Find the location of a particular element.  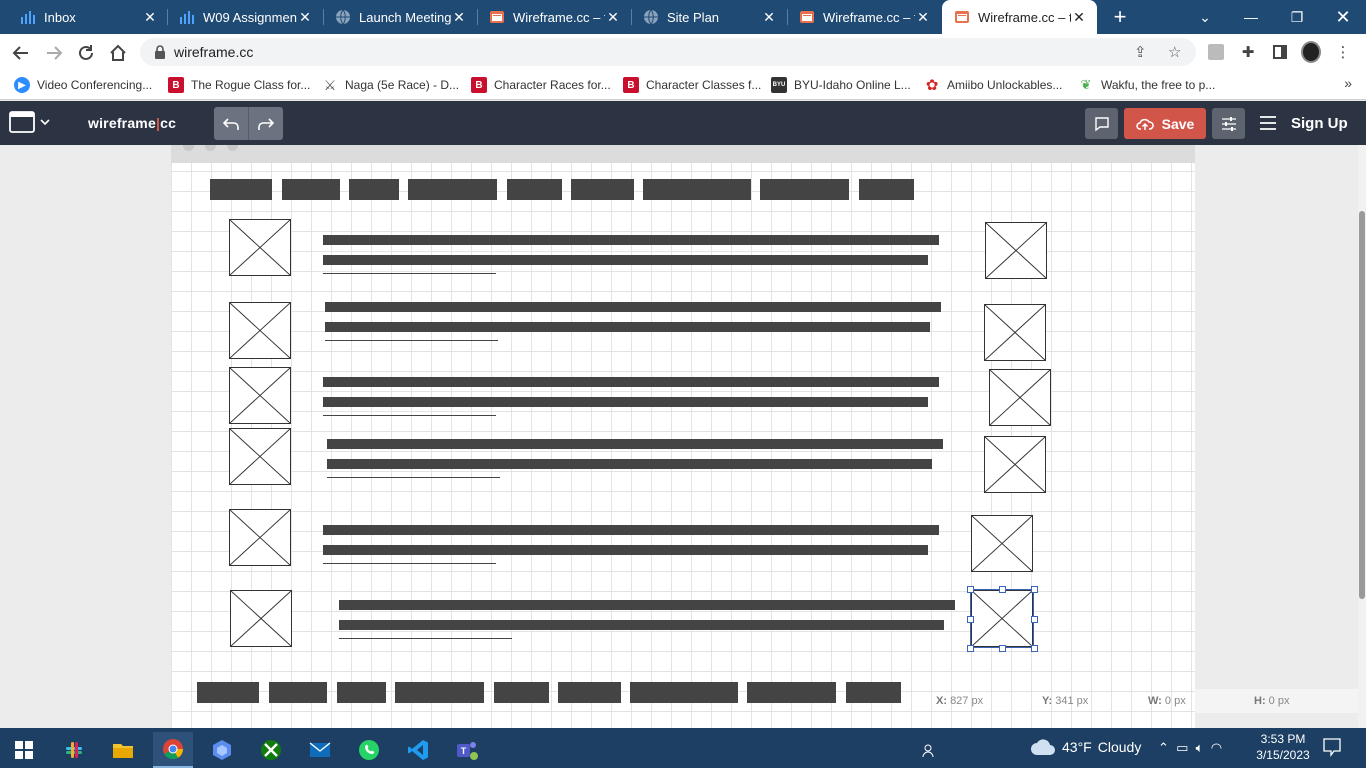

comment-button is located at coordinates (1101, 123).